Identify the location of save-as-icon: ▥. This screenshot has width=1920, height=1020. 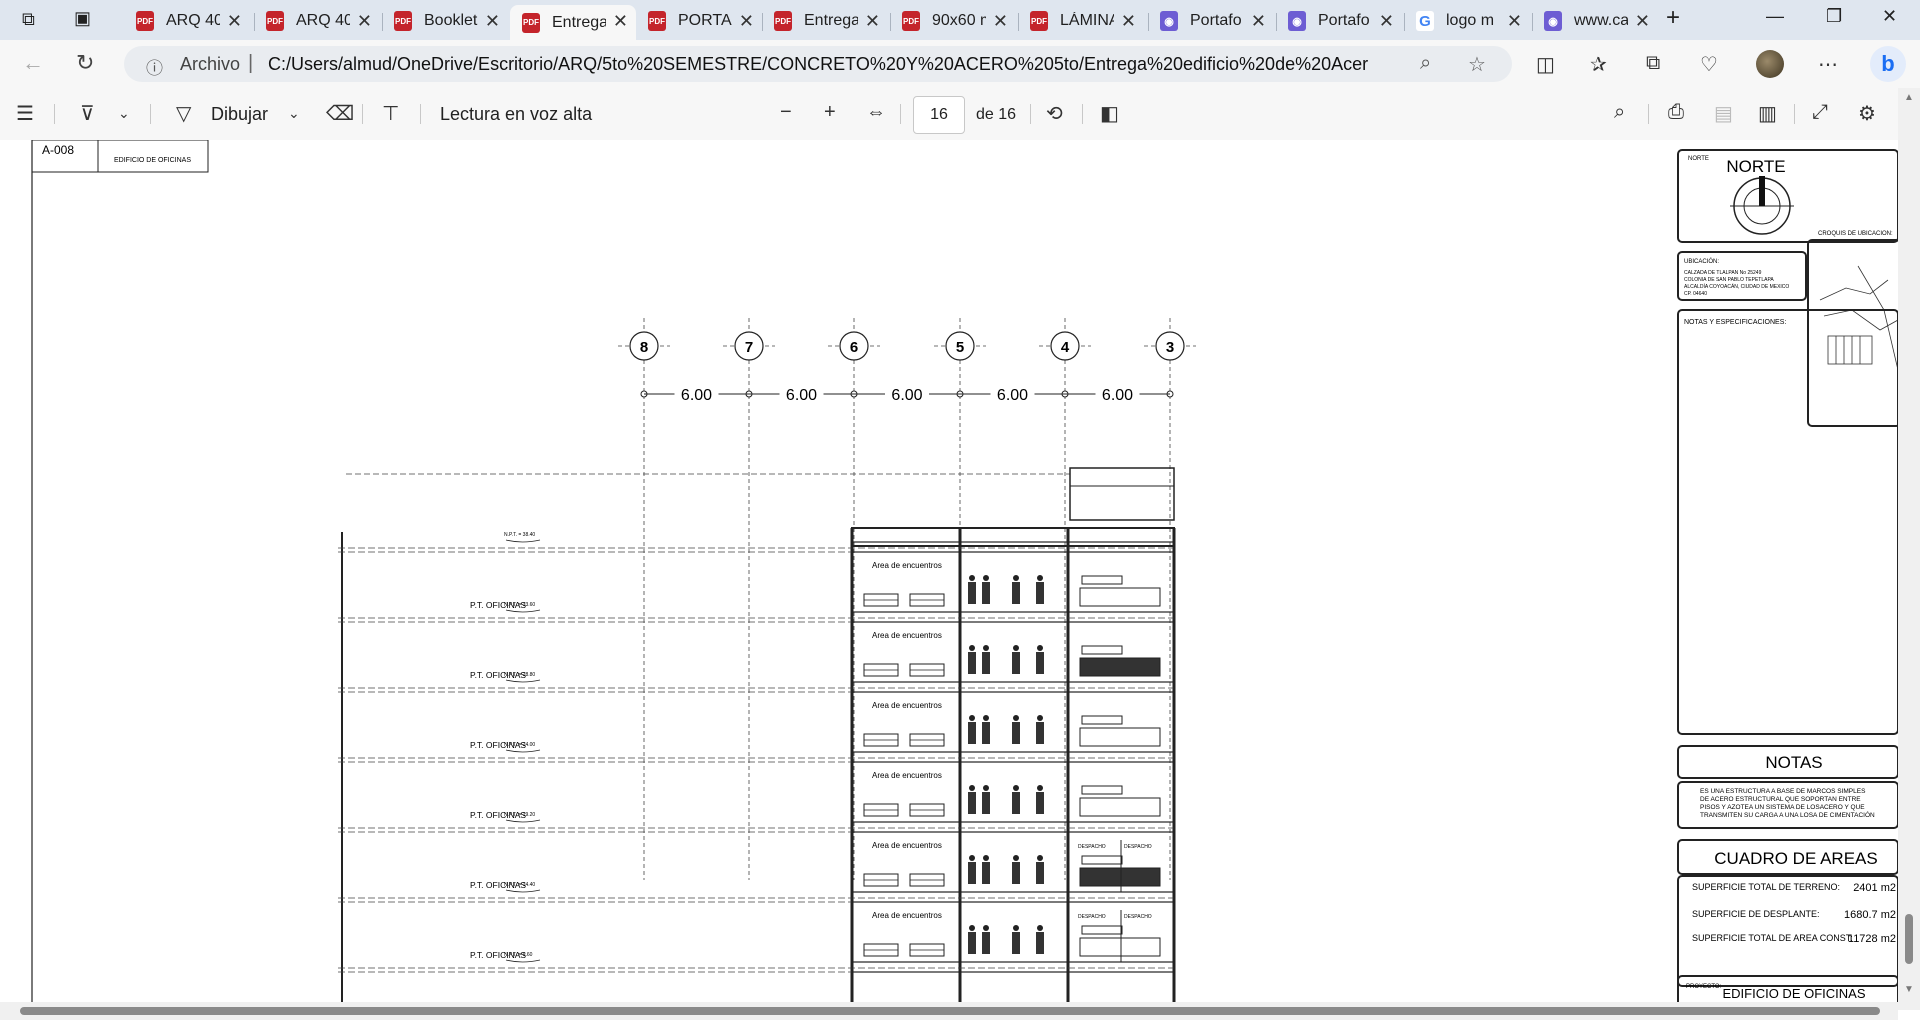
(1767, 113).